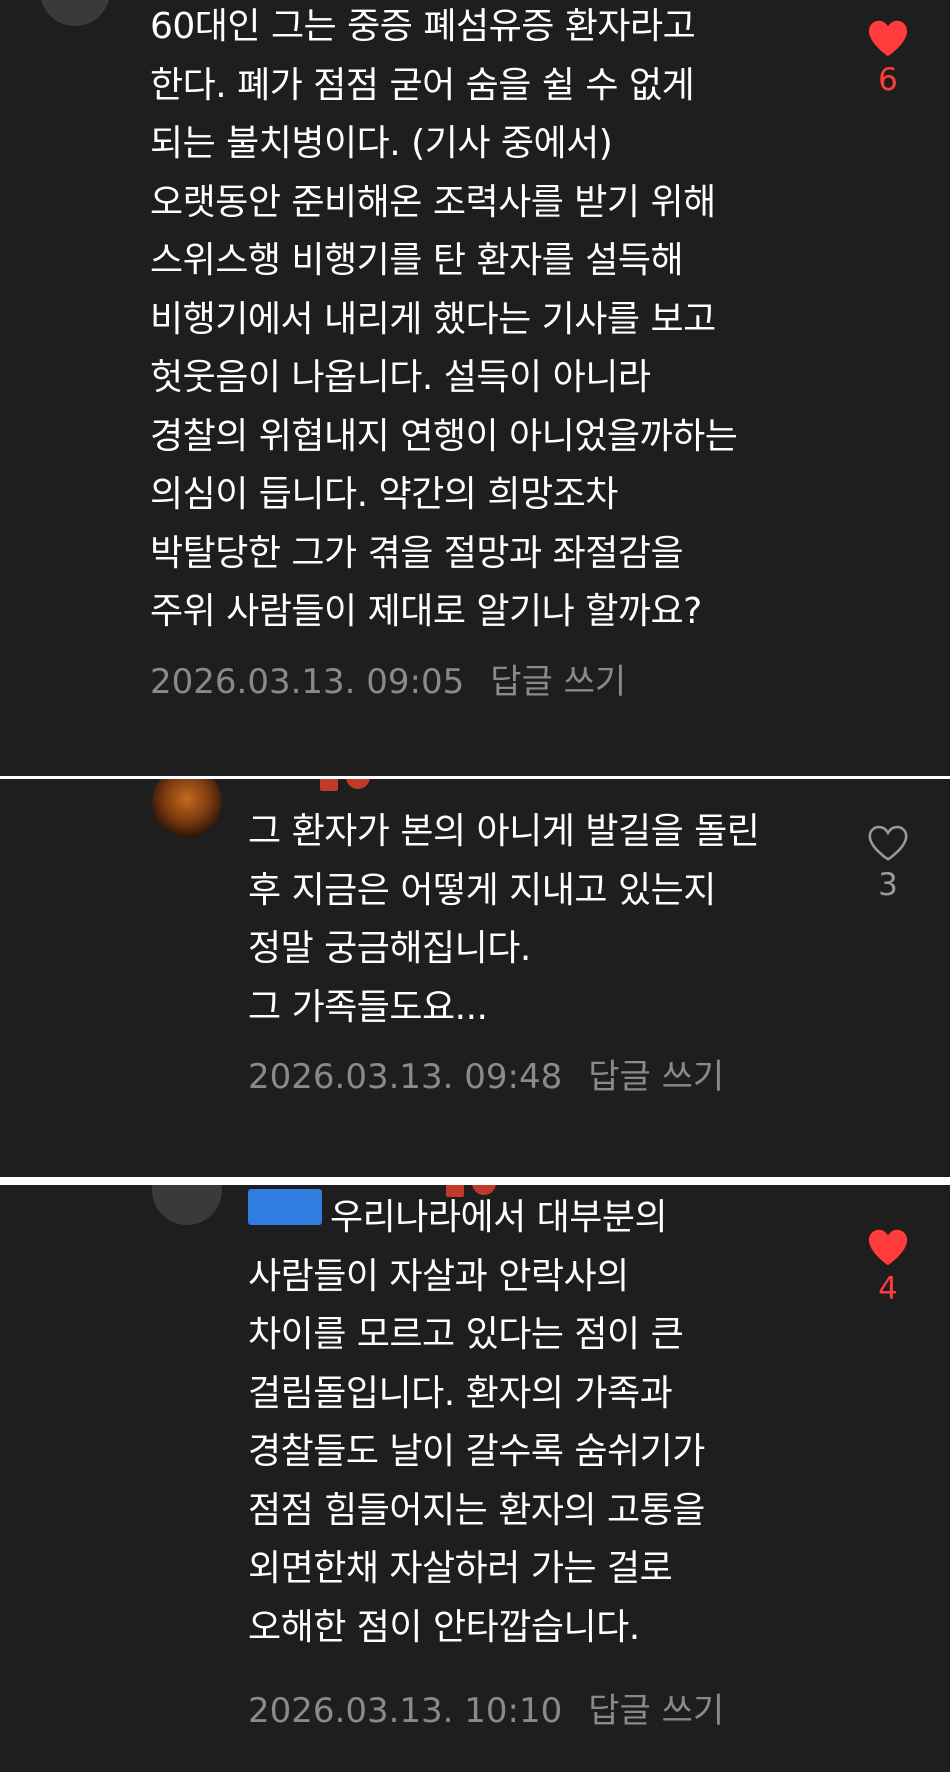 This screenshot has height=1772, width=950. I want to click on comment-line-text: 우리나라에서 대부분의, so click(499, 1217).